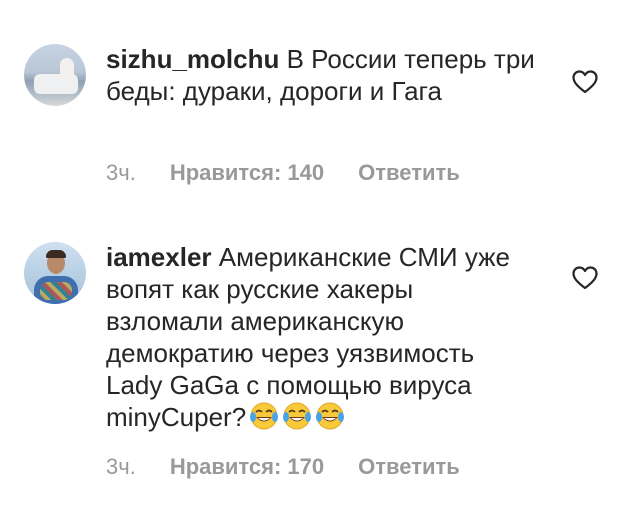 The height and width of the screenshot is (508, 640). I want to click on likes-count: Нравится: 170, so click(247, 467).